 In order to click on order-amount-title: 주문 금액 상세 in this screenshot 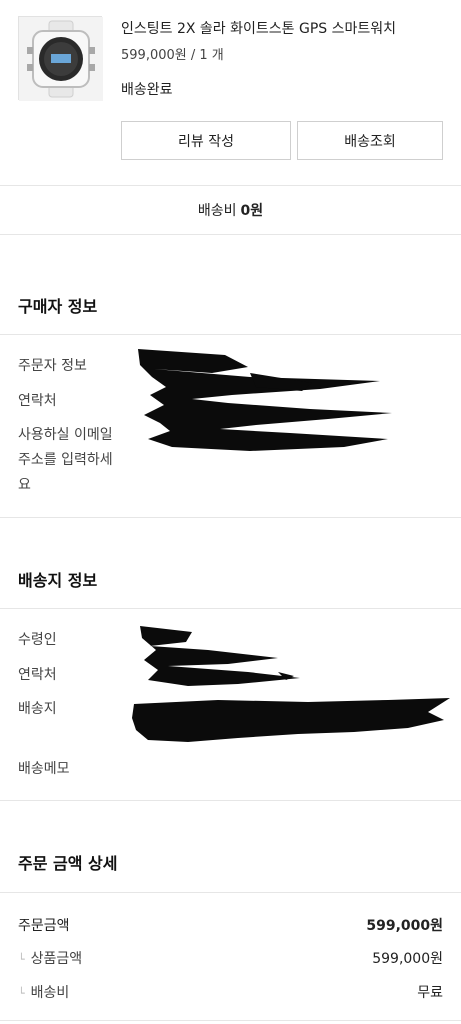, I will do `click(68, 863)`.